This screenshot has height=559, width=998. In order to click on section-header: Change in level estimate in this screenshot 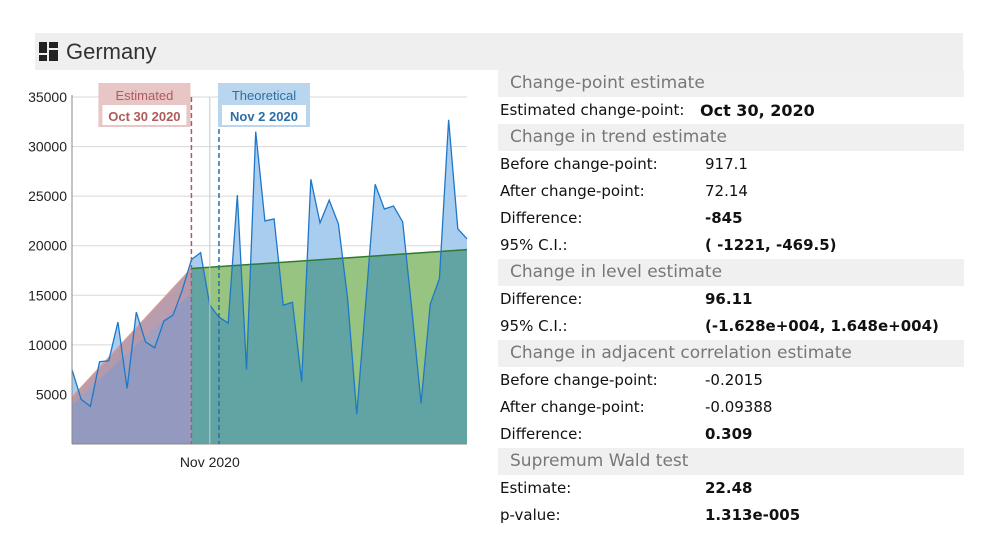, I will do `click(731, 272)`.